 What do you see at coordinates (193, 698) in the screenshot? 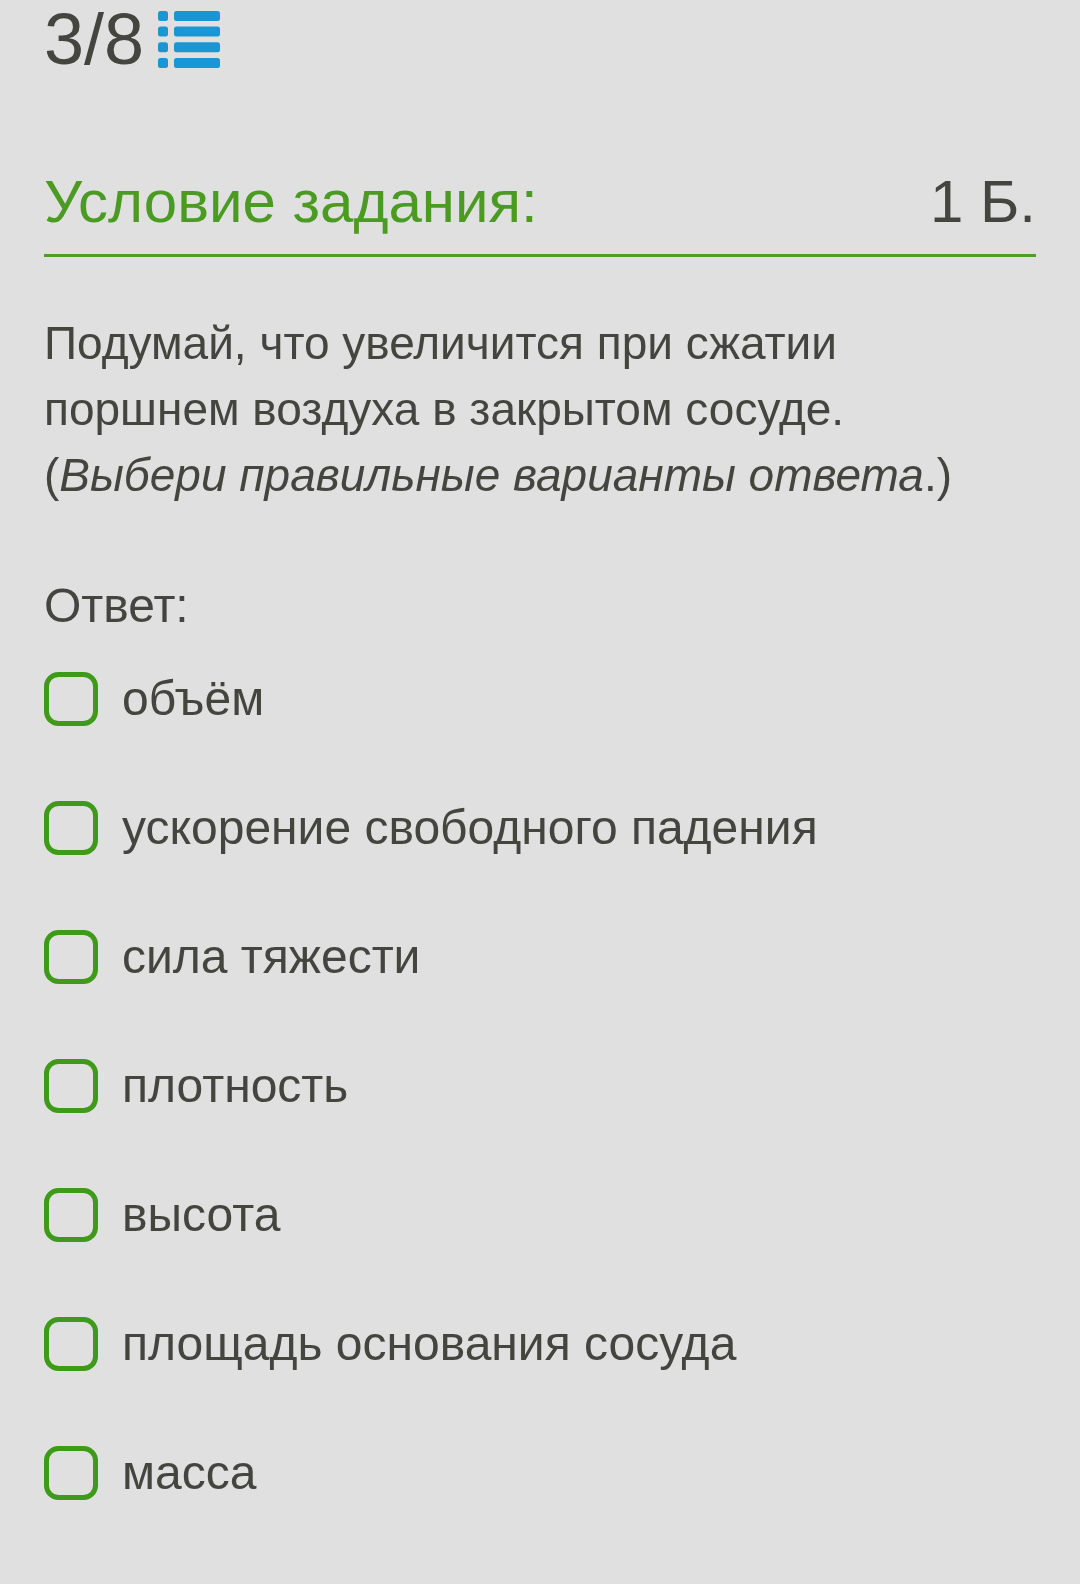
I see `option-label: объём` at bounding box center [193, 698].